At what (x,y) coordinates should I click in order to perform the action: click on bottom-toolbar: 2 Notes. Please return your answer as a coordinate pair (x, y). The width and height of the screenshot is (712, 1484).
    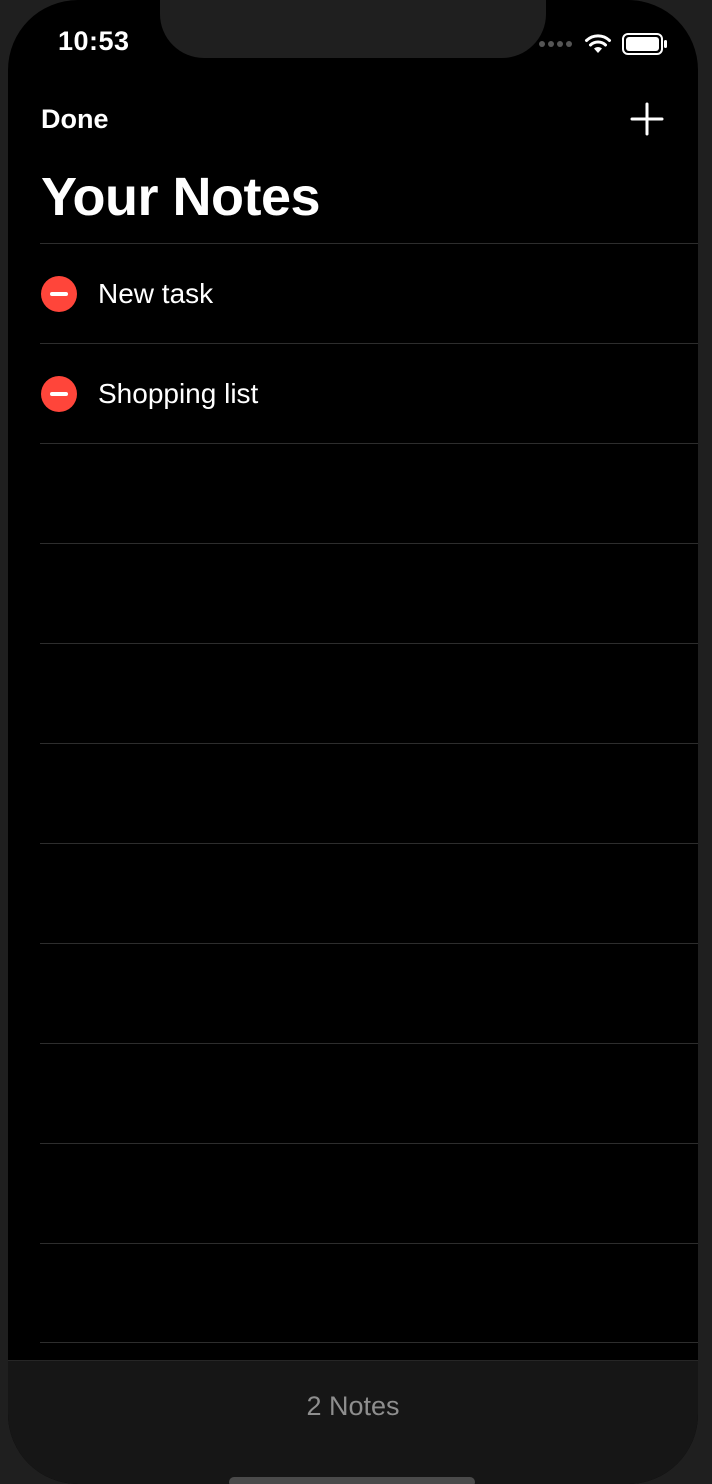
    Looking at the image, I should click on (353, 1422).